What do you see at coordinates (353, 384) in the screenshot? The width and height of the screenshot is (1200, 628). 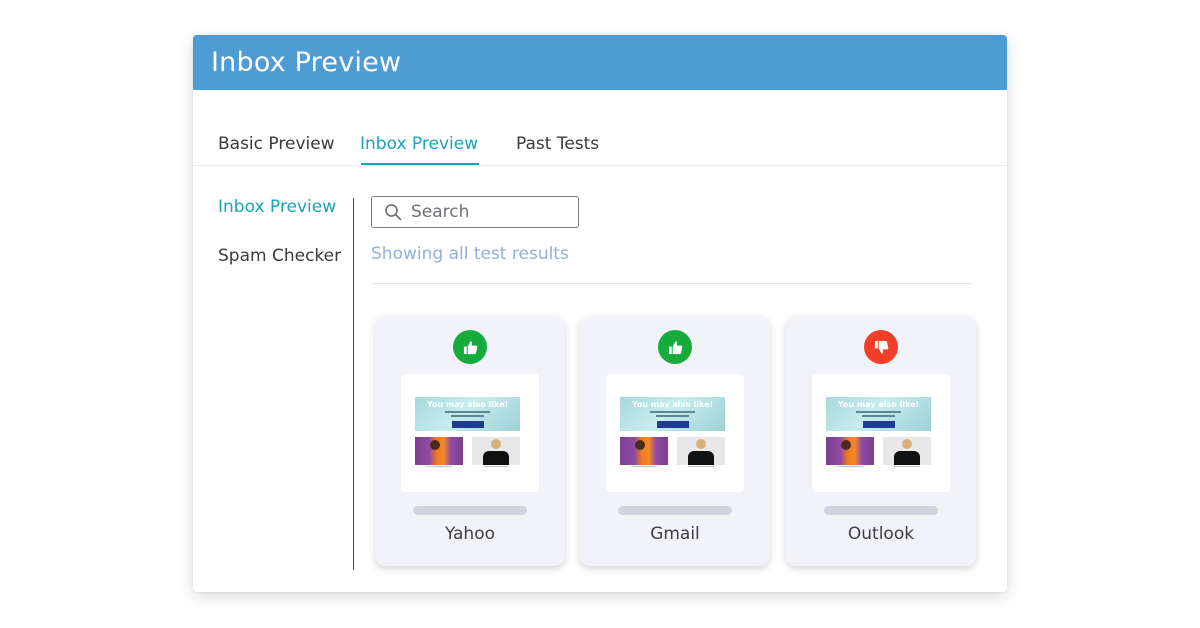 I see `sidebar-divider` at bounding box center [353, 384].